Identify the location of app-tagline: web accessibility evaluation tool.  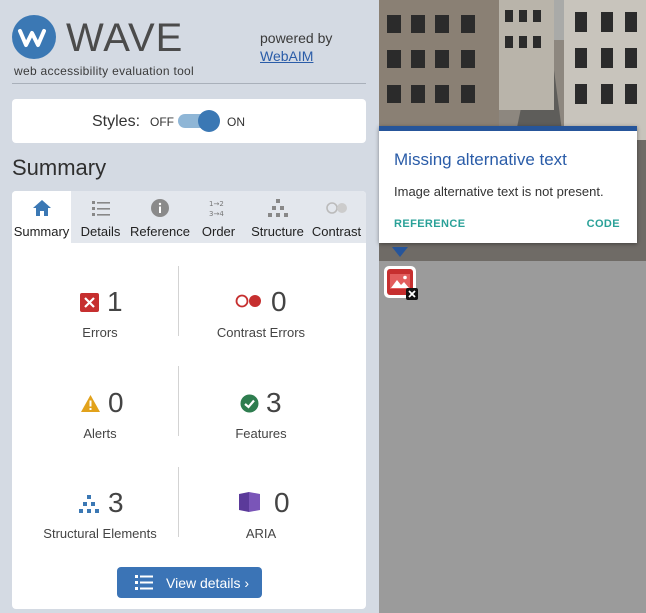
(104, 71).